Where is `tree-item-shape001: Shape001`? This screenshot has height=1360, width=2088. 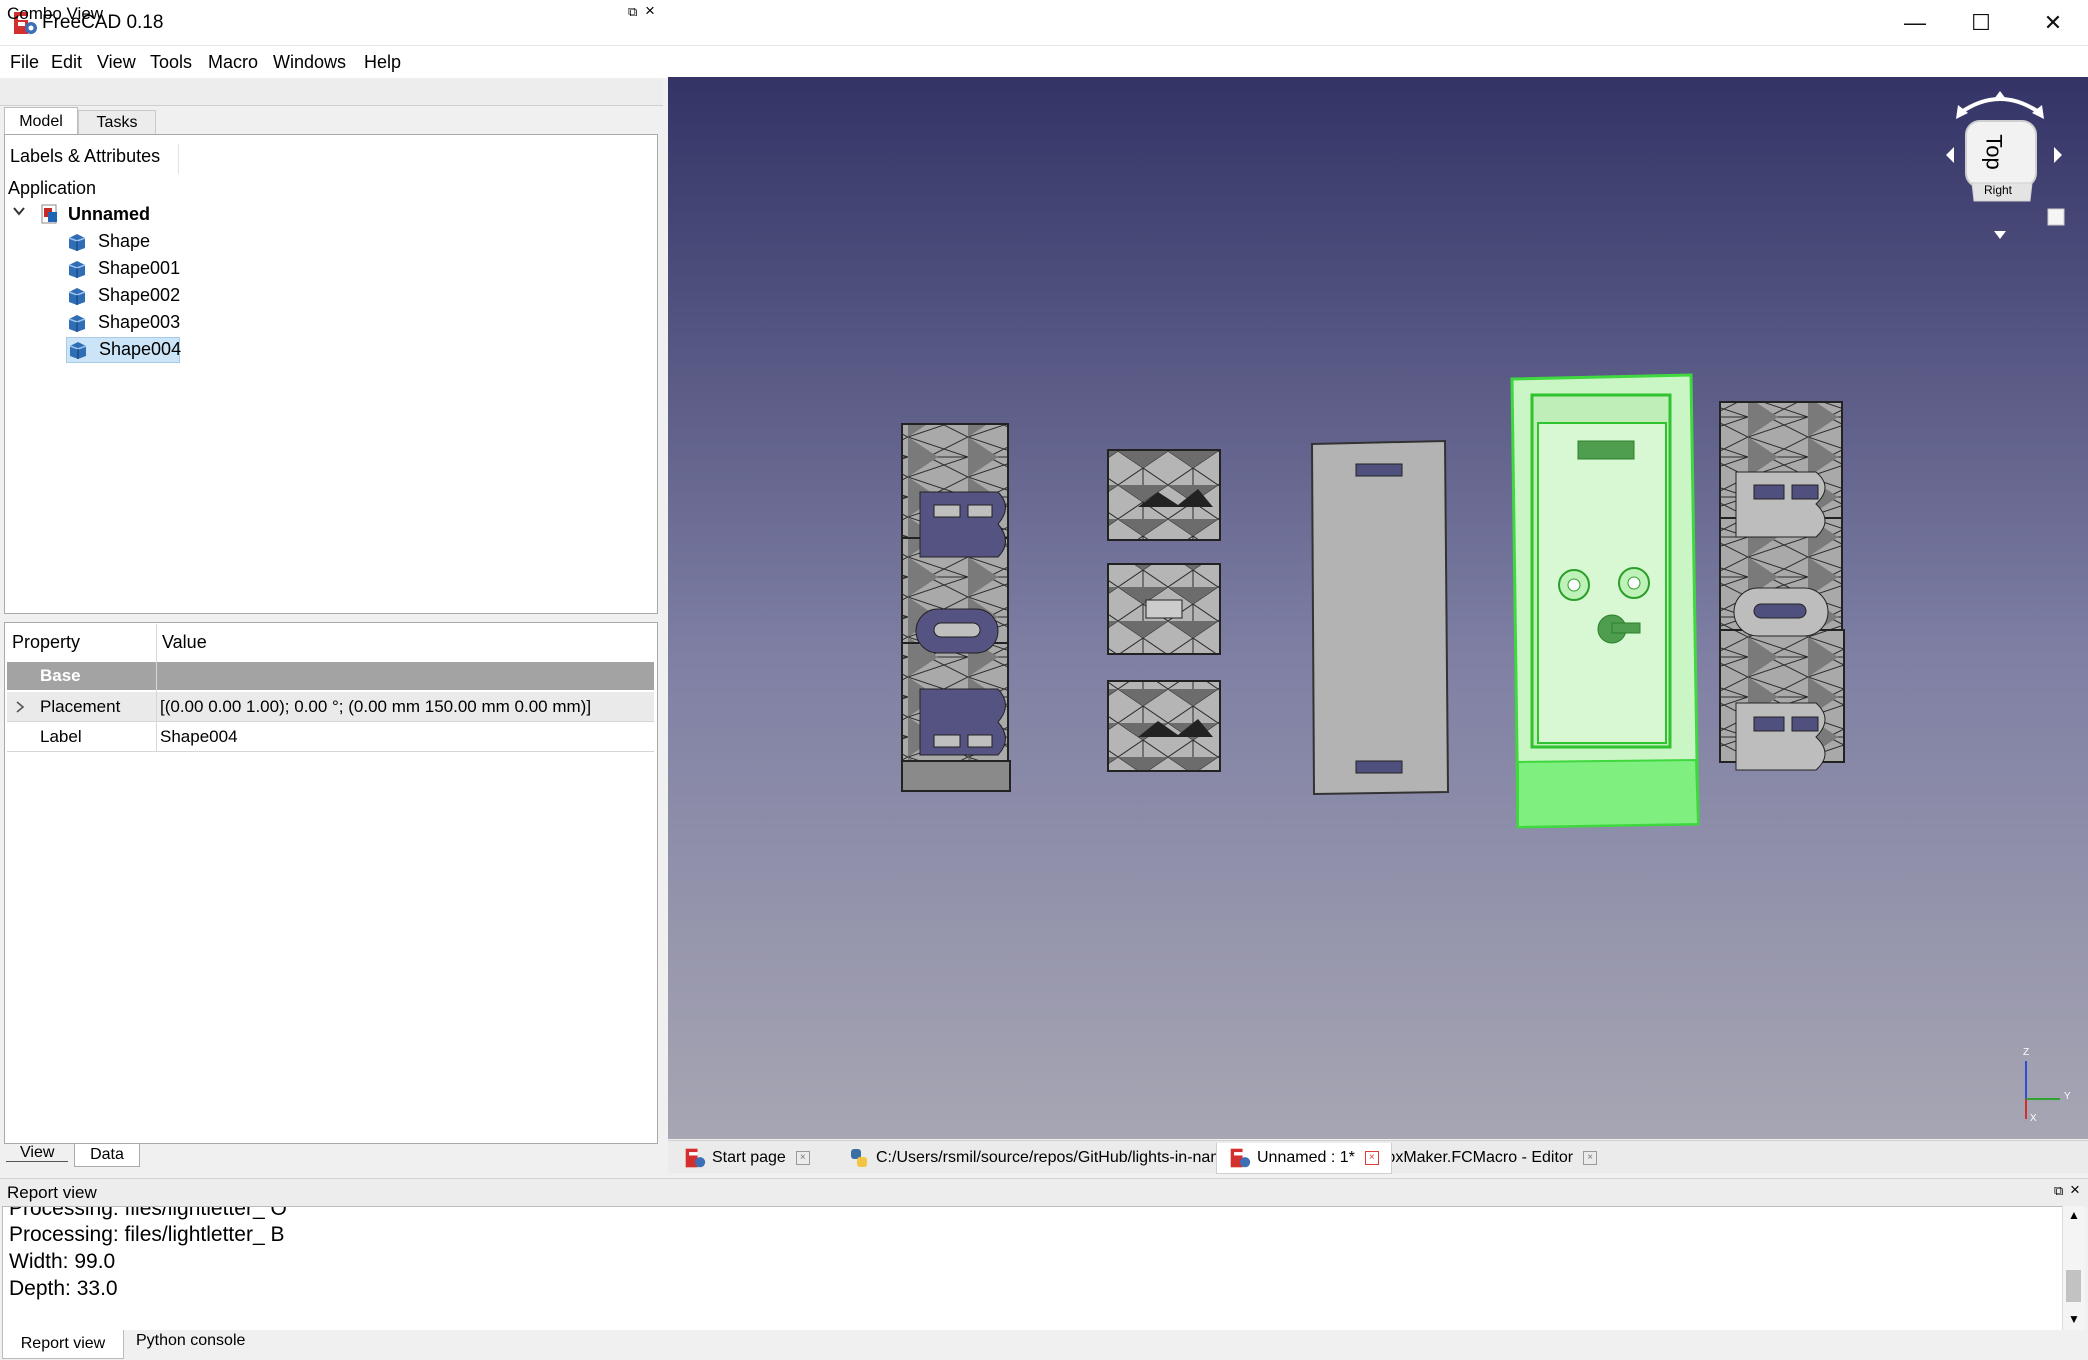
tree-item-shape001: Shape001 is located at coordinates (125, 269).